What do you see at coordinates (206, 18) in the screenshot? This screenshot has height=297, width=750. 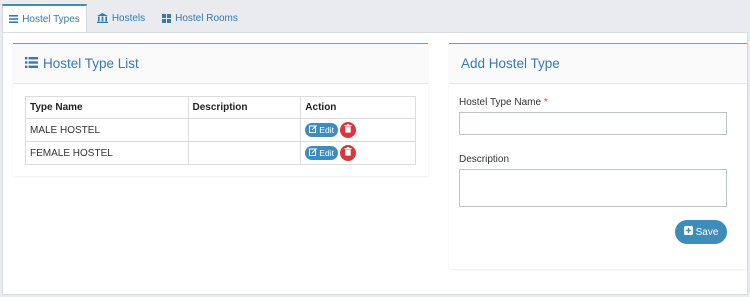 I see `tab-label: Hostel Rooms` at bounding box center [206, 18].